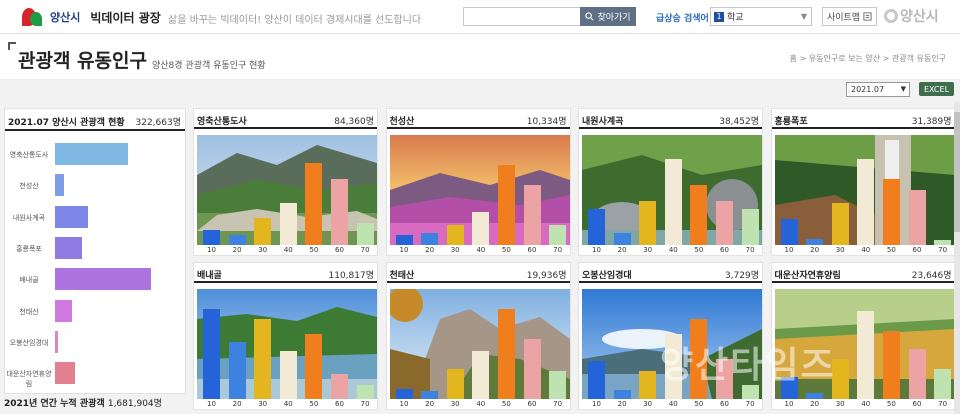 The width and height of the screenshot is (960, 414). What do you see at coordinates (522, 16) in the screenshot?
I see `search-input` at bounding box center [522, 16].